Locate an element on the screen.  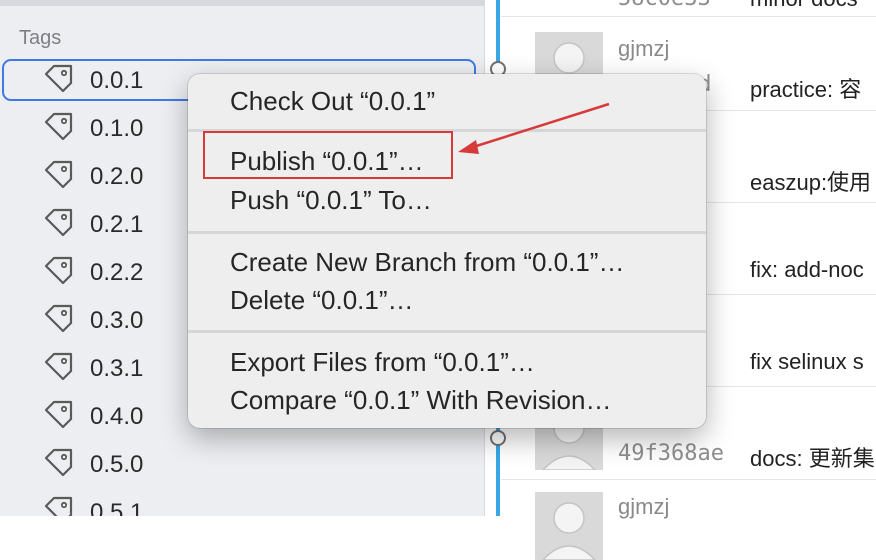
tags-section-header: Tags is located at coordinates (40, 38).